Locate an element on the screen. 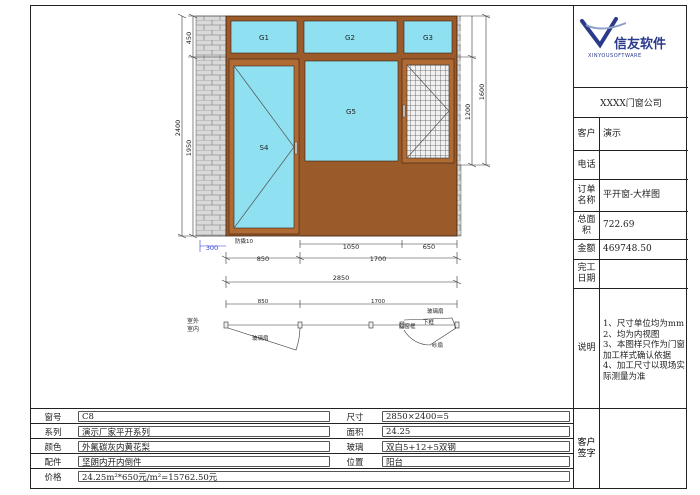 This screenshot has height=495, width=700. customer-row: 客户 演示 is located at coordinates (631, 134).